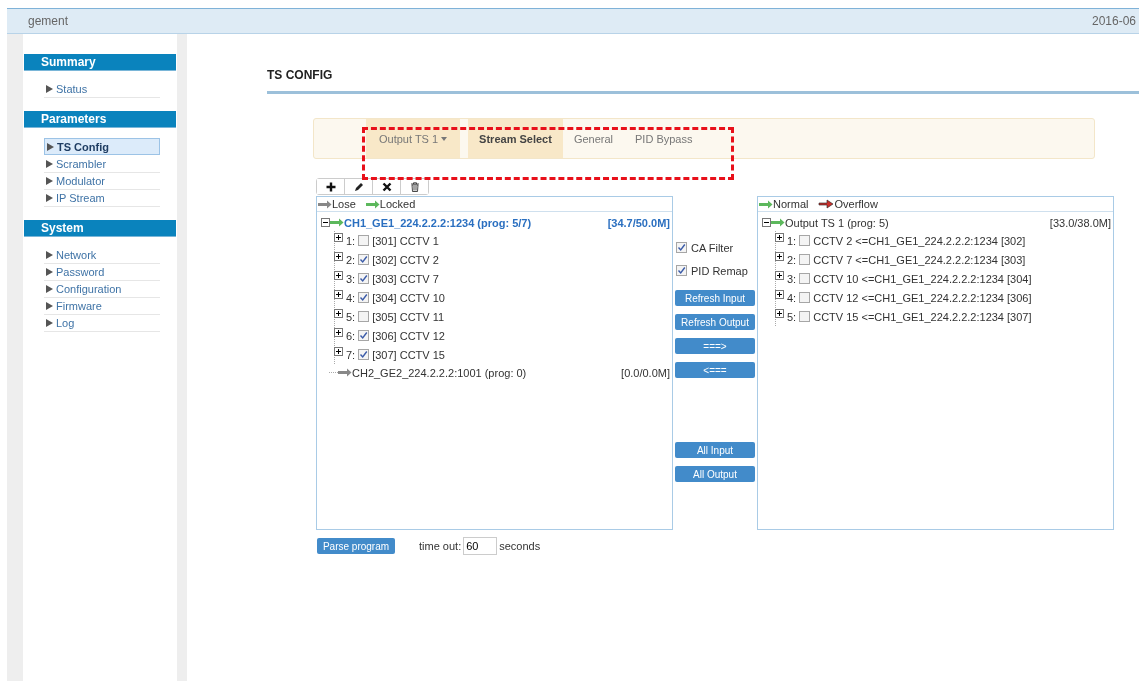 The height and width of the screenshot is (681, 1139). Describe the element at coordinates (331, 186) in the screenshot. I see `toolbar-button` at that location.